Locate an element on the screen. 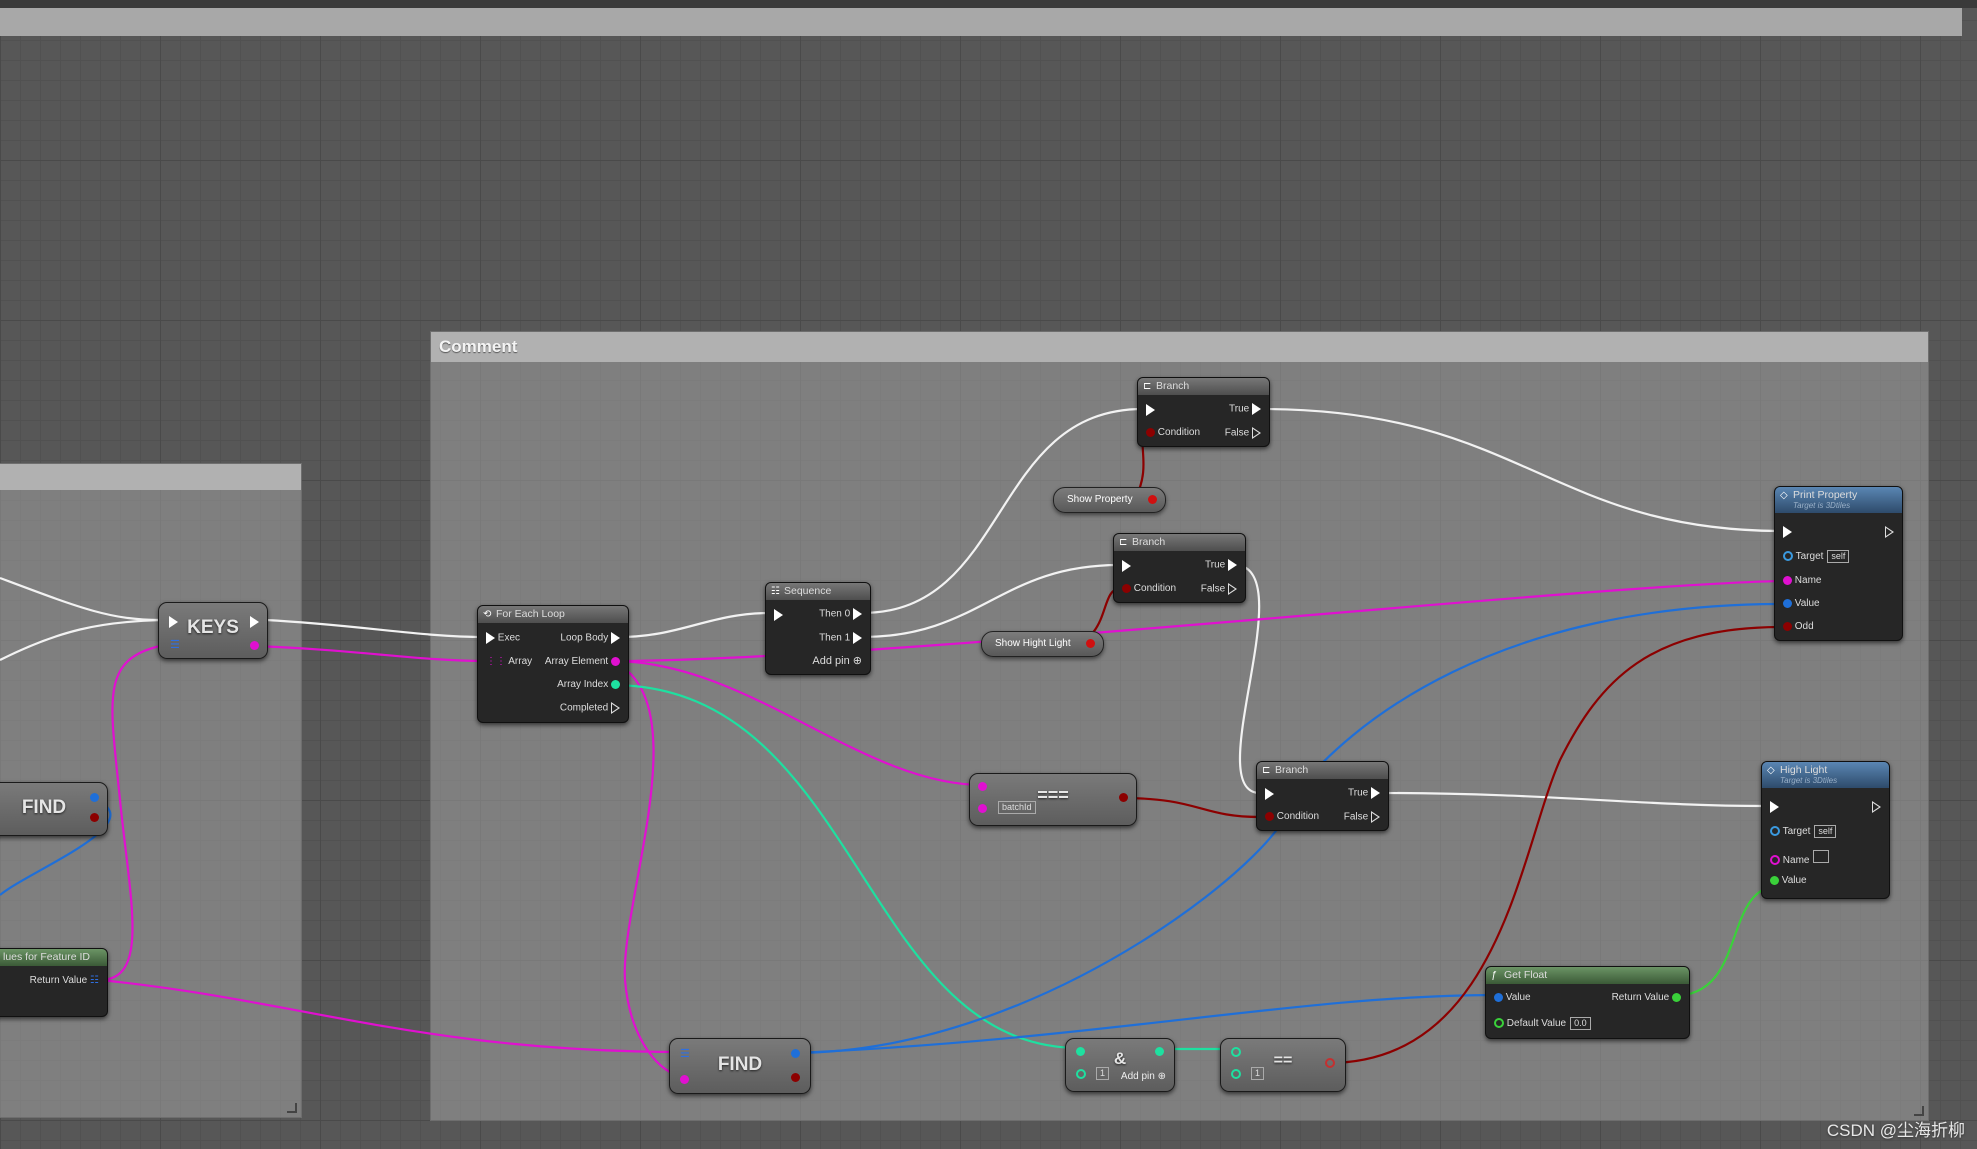 This screenshot has height=1149, width=1977. string-pin-icon is located at coordinates (1775, 860).